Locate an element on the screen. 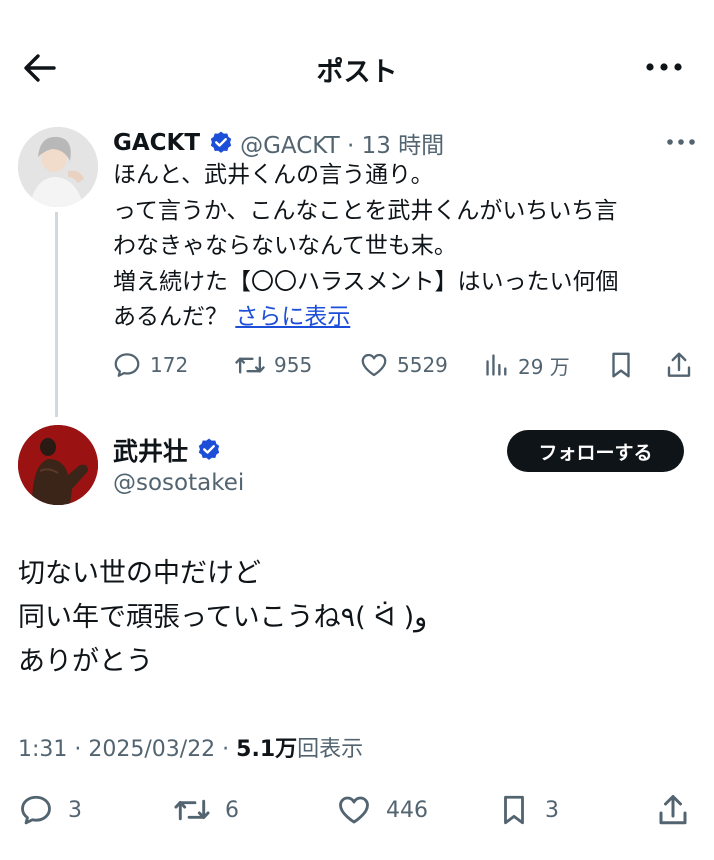 The image size is (714, 860). tweet-text-line: 同い年で頑張っていこうね٩( ᐛ )و is located at coordinates (223, 617).